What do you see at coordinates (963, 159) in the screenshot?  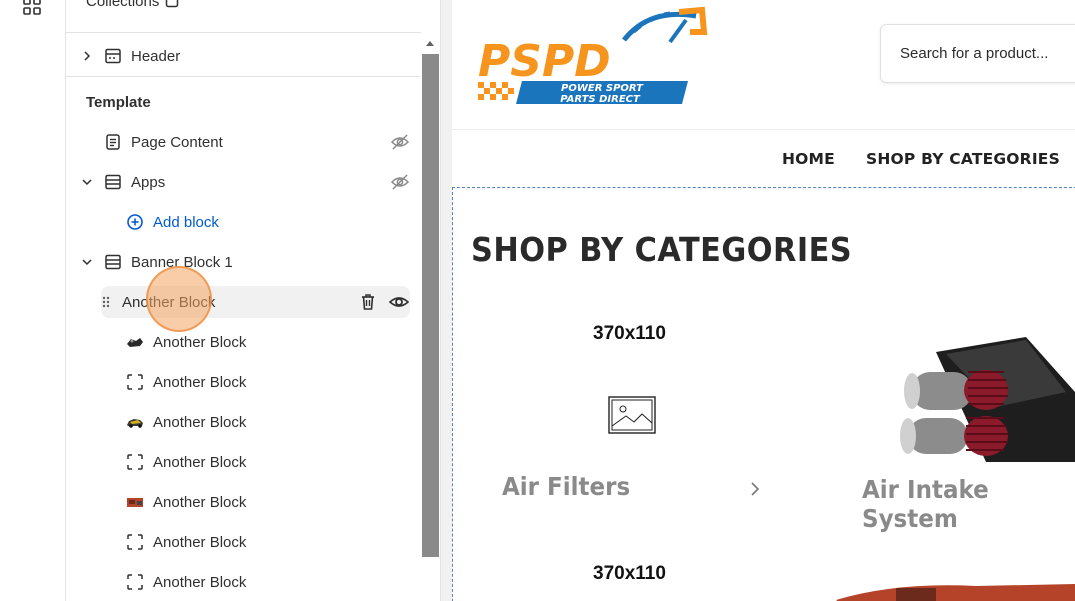 I see `nav-shop-by-categories: SHOP BY CATEGORIES` at bounding box center [963, 159].